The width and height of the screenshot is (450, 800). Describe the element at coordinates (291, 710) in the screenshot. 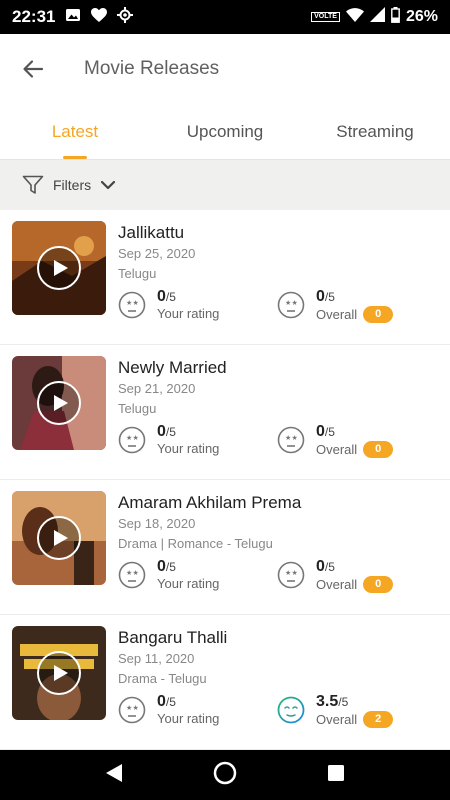

I see `content-face-icon` at that location.